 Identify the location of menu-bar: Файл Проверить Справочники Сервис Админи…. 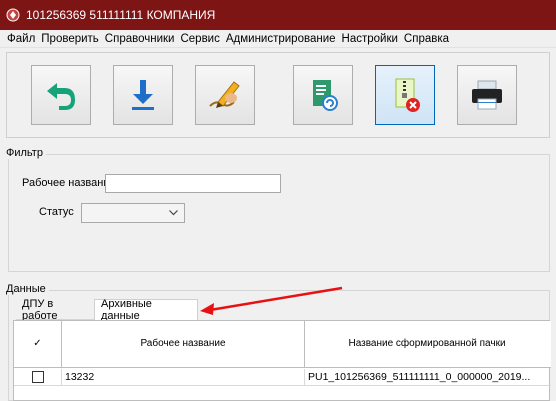
(278, 39).